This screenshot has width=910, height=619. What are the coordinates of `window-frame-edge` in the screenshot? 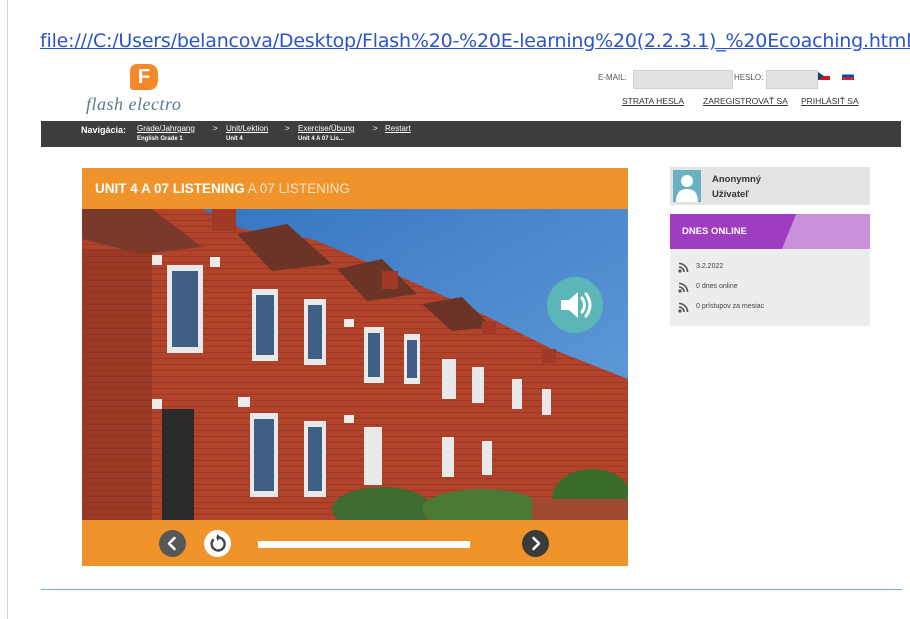 It's located at (7, 309).